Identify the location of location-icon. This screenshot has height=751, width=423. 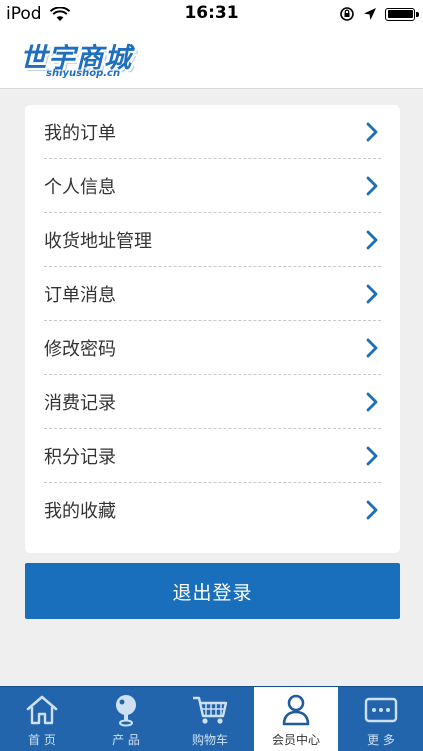
(370, 14).